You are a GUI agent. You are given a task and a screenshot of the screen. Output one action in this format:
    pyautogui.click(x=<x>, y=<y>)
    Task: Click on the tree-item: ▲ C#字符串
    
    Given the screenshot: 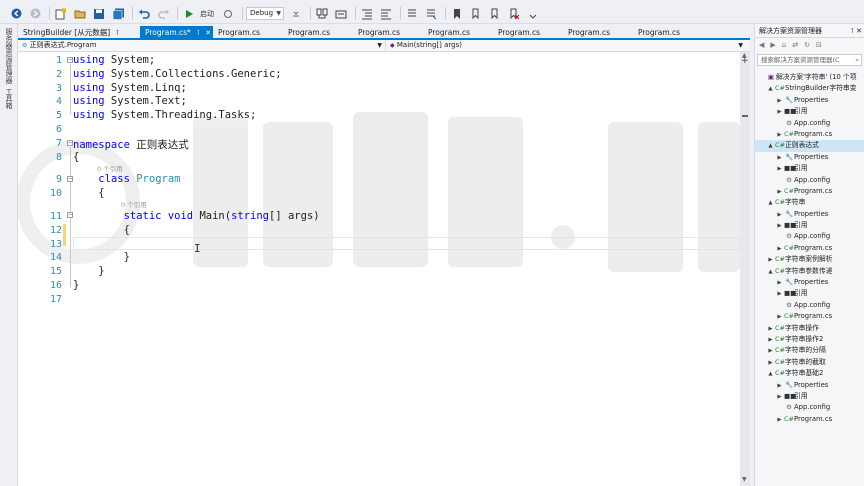 What is the action you would take?
    pyautogui.click(x=809, y=202)
    